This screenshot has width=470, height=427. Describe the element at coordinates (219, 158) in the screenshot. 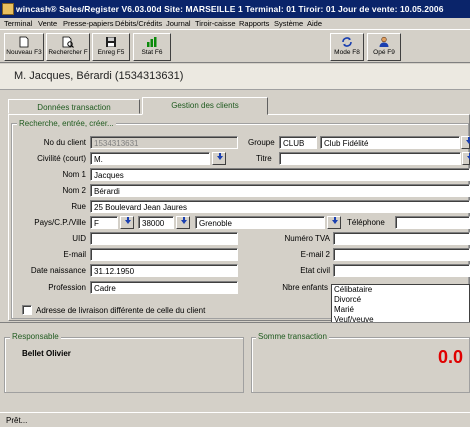

I see `civilite-dropdown-button` at that location.